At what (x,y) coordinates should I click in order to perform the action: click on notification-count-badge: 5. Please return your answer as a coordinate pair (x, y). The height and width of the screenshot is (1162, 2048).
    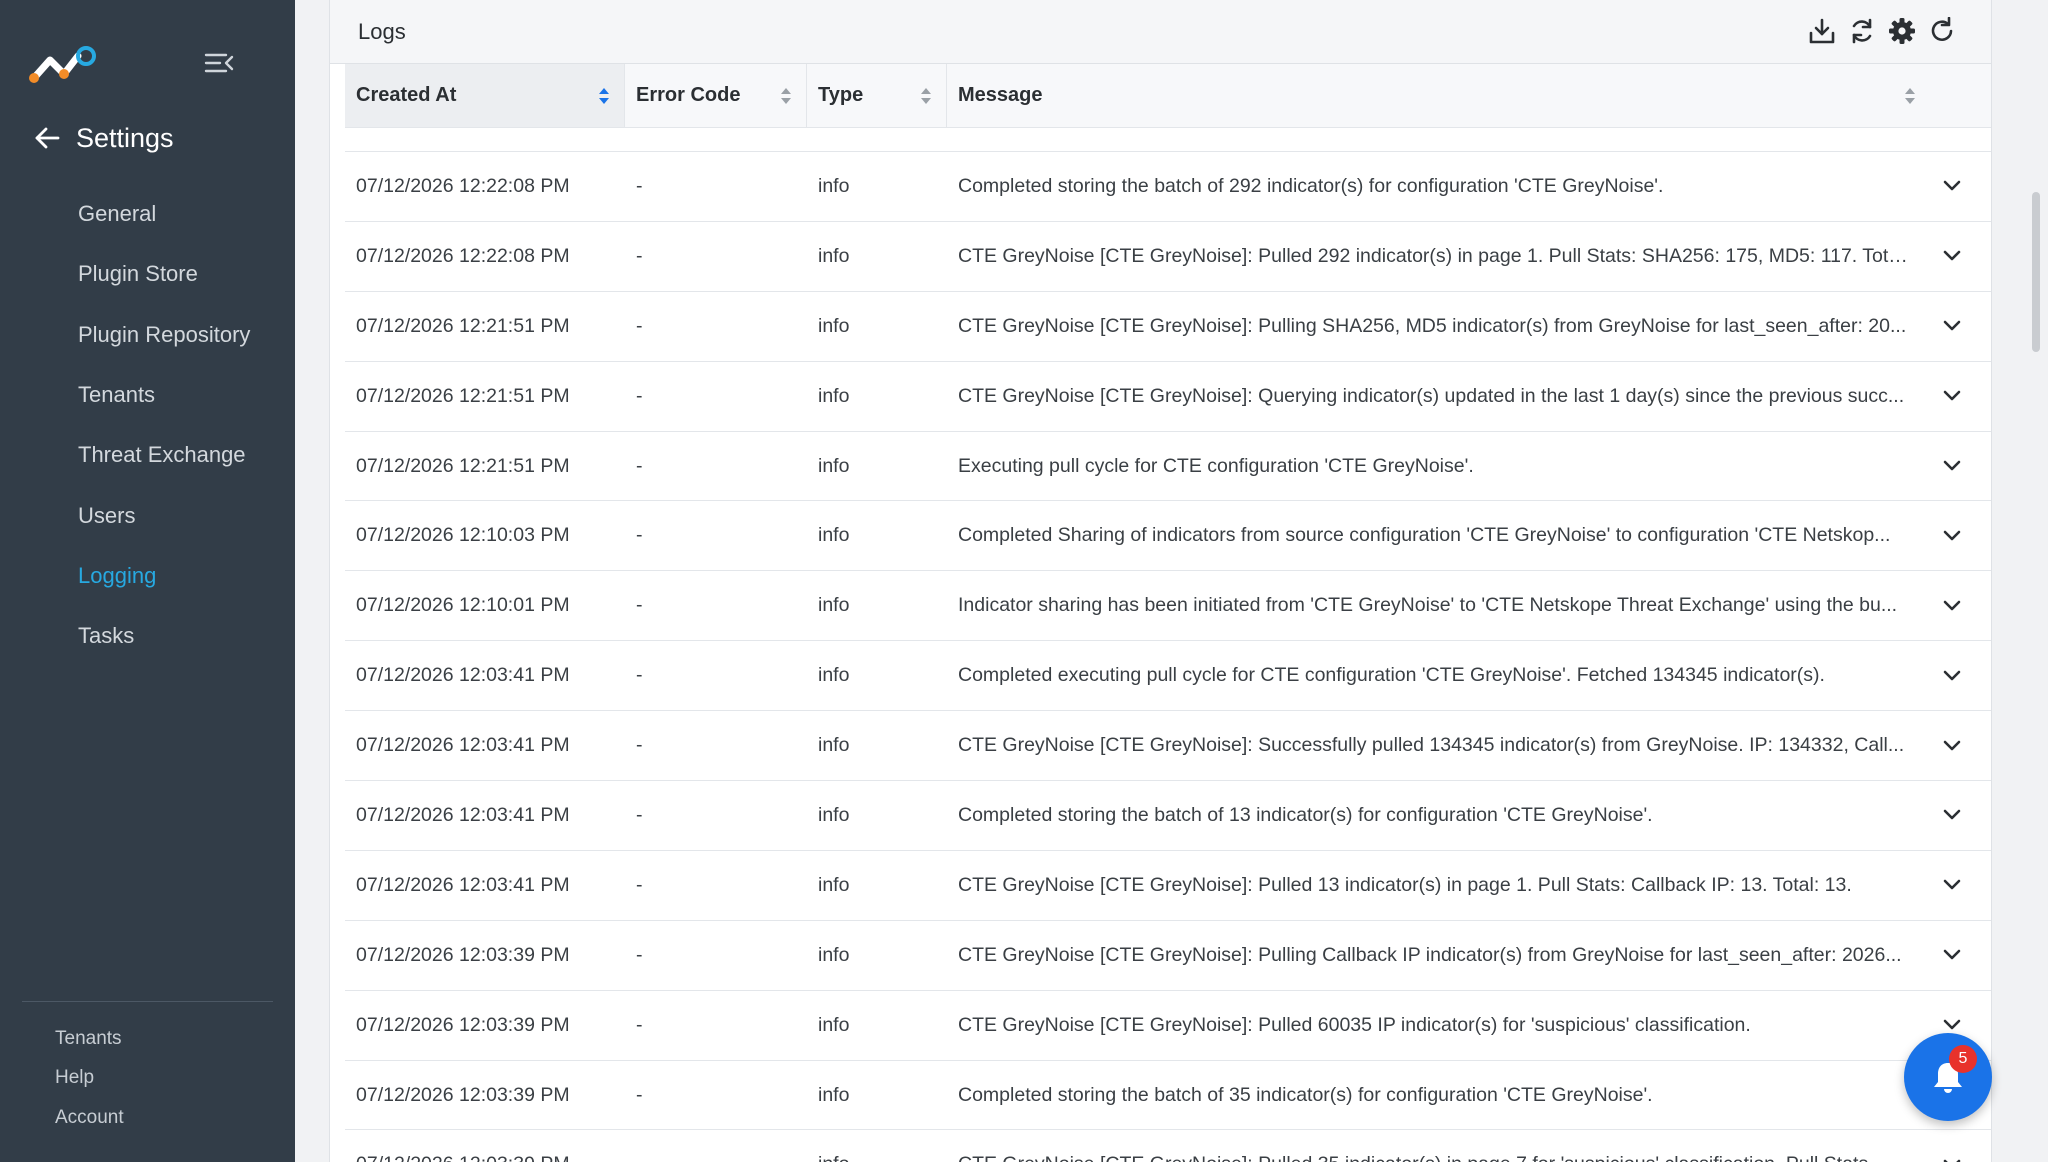
    Looking at the image, I should click on (1963, 1059).